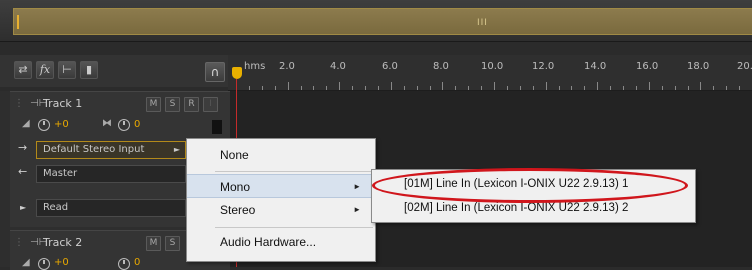 This screenshot has height=270, width=752. I want to click on ruler-label: 10.0, so click(492, 66).